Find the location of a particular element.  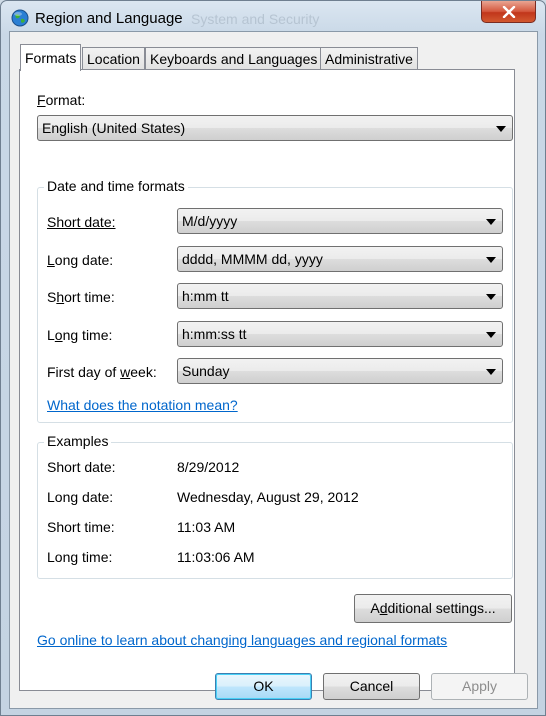

window-title: Region and Language is located at coordinates (109, 18).